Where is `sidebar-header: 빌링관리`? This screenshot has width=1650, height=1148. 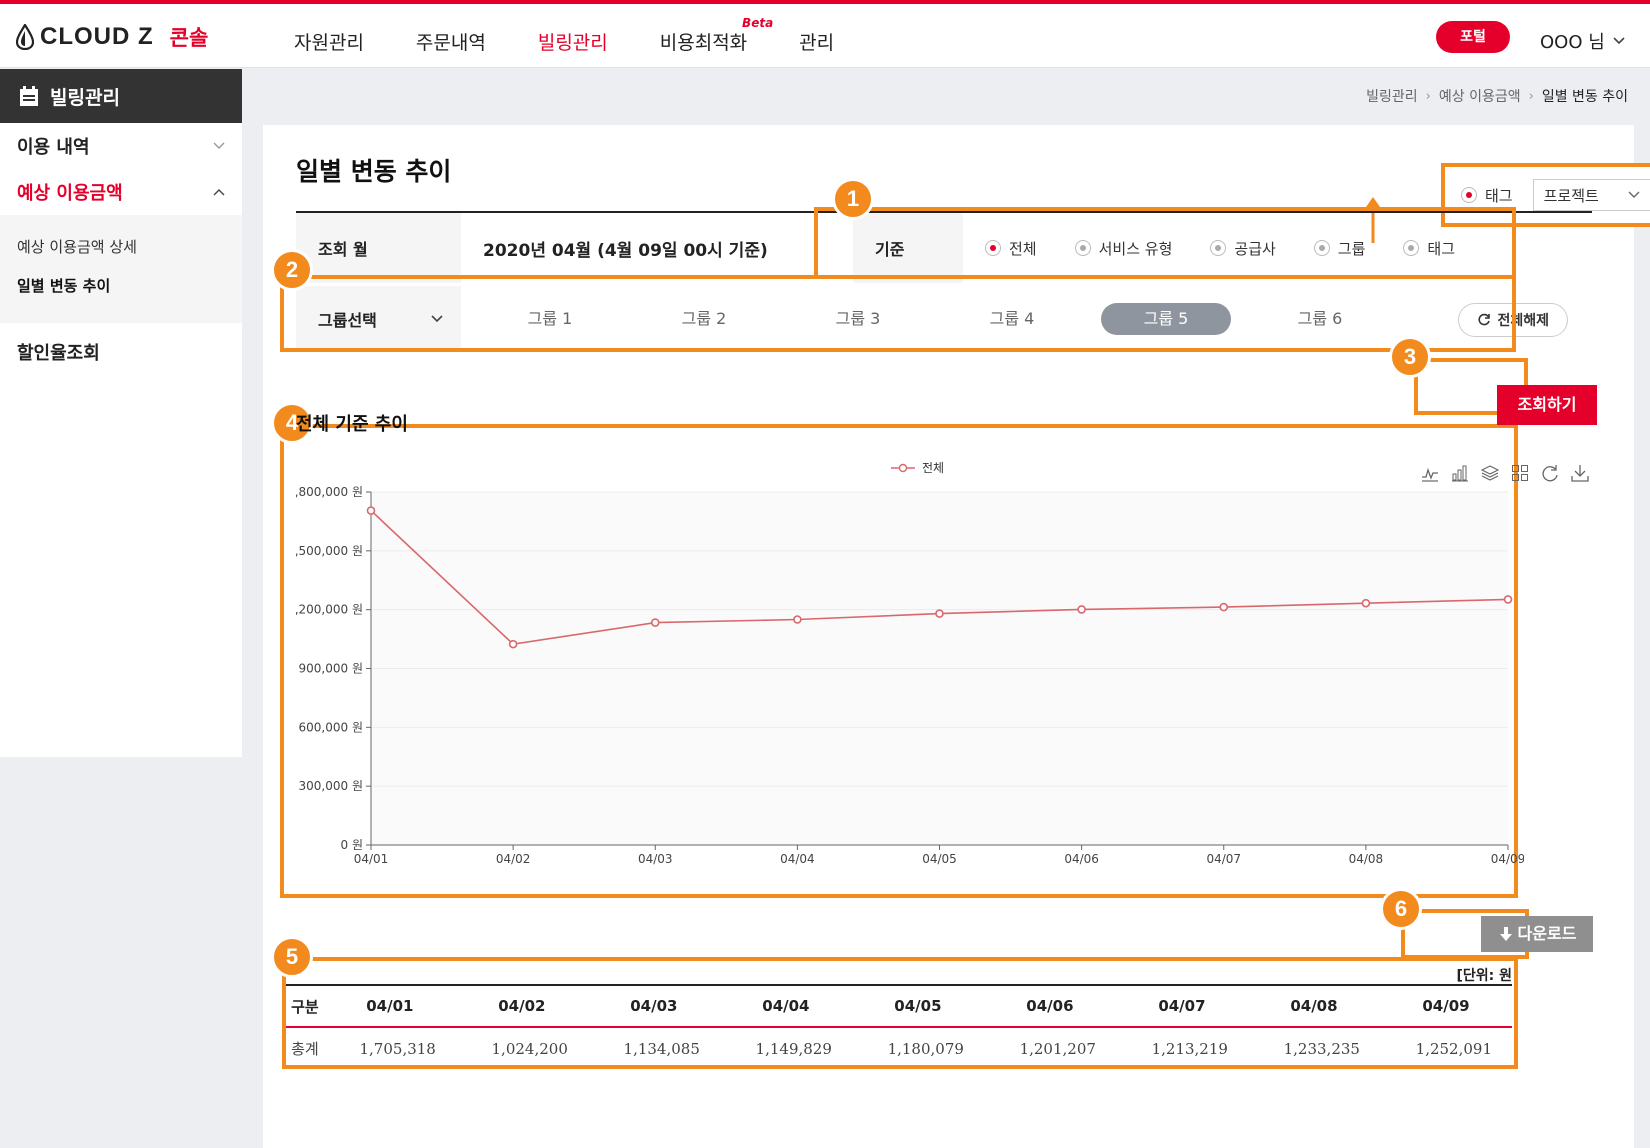 sidebar-header: 빌링관리 is located at coordinates (121, 96).